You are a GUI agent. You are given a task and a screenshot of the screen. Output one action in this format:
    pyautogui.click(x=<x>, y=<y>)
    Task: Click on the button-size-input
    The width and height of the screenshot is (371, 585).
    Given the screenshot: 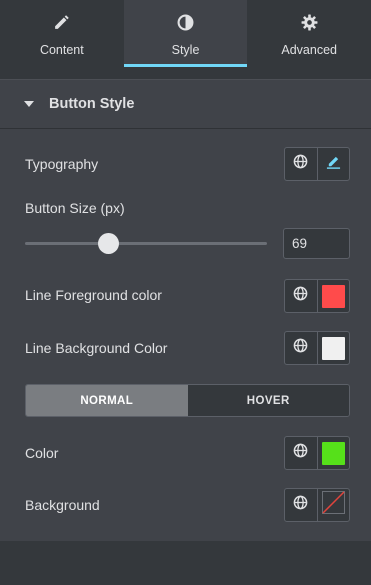 What is the action you would take?
    pyautogui.click(x=316, y=243)
    